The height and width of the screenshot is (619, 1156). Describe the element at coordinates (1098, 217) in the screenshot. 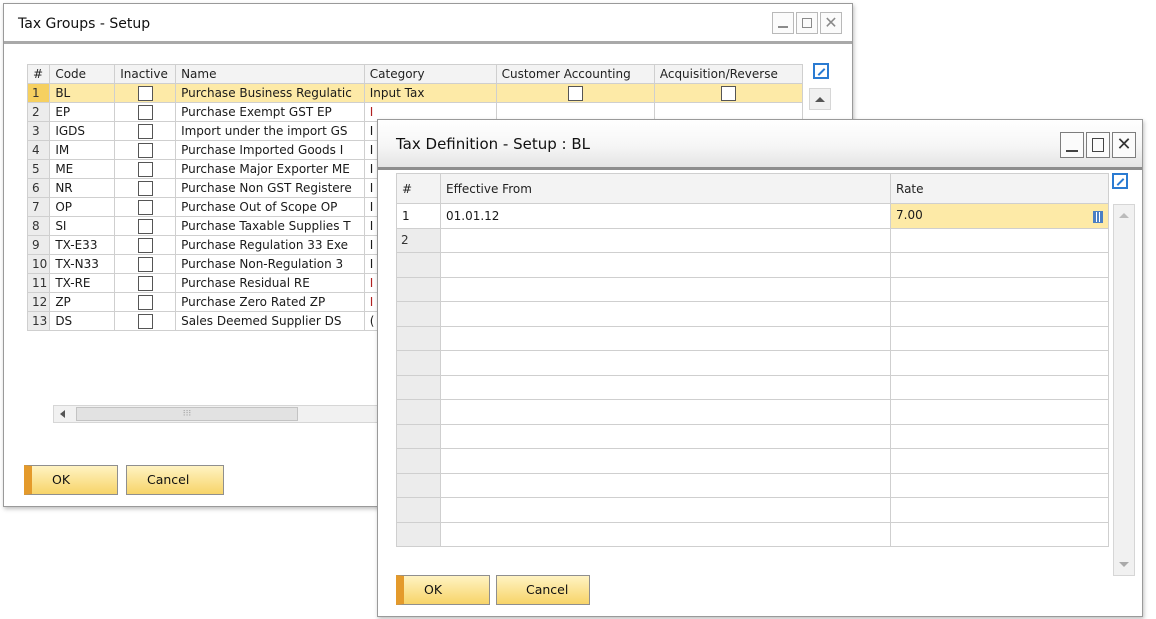

I see `calculator-icon` at that location.